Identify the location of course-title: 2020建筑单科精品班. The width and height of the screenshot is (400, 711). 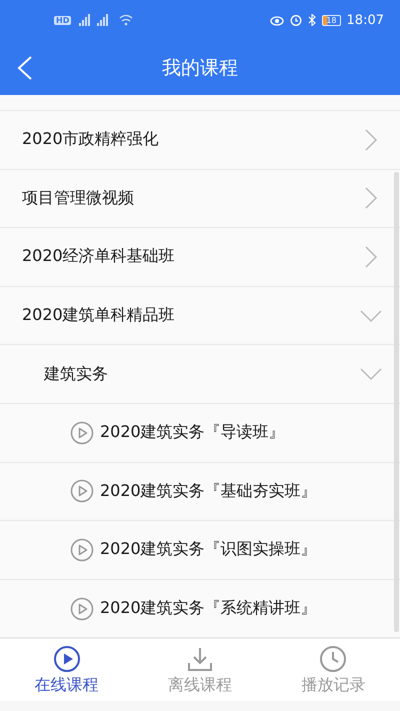
(99, 315).